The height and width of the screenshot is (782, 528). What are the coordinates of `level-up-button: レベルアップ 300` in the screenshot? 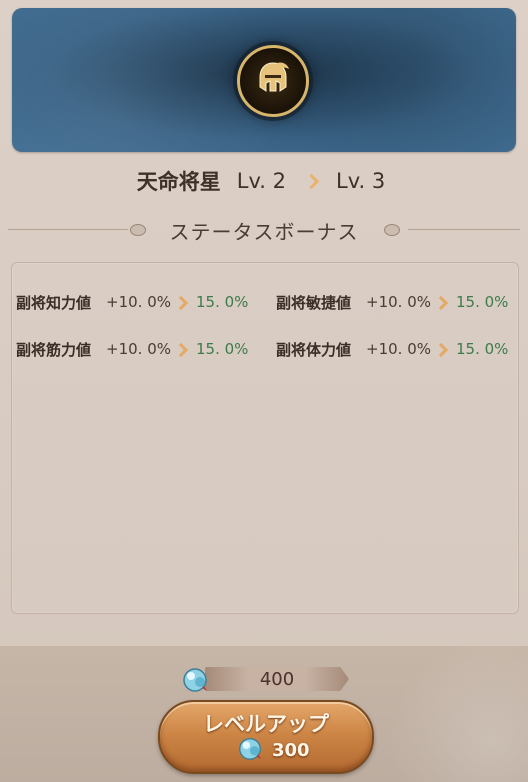 It's located at (266, 737).